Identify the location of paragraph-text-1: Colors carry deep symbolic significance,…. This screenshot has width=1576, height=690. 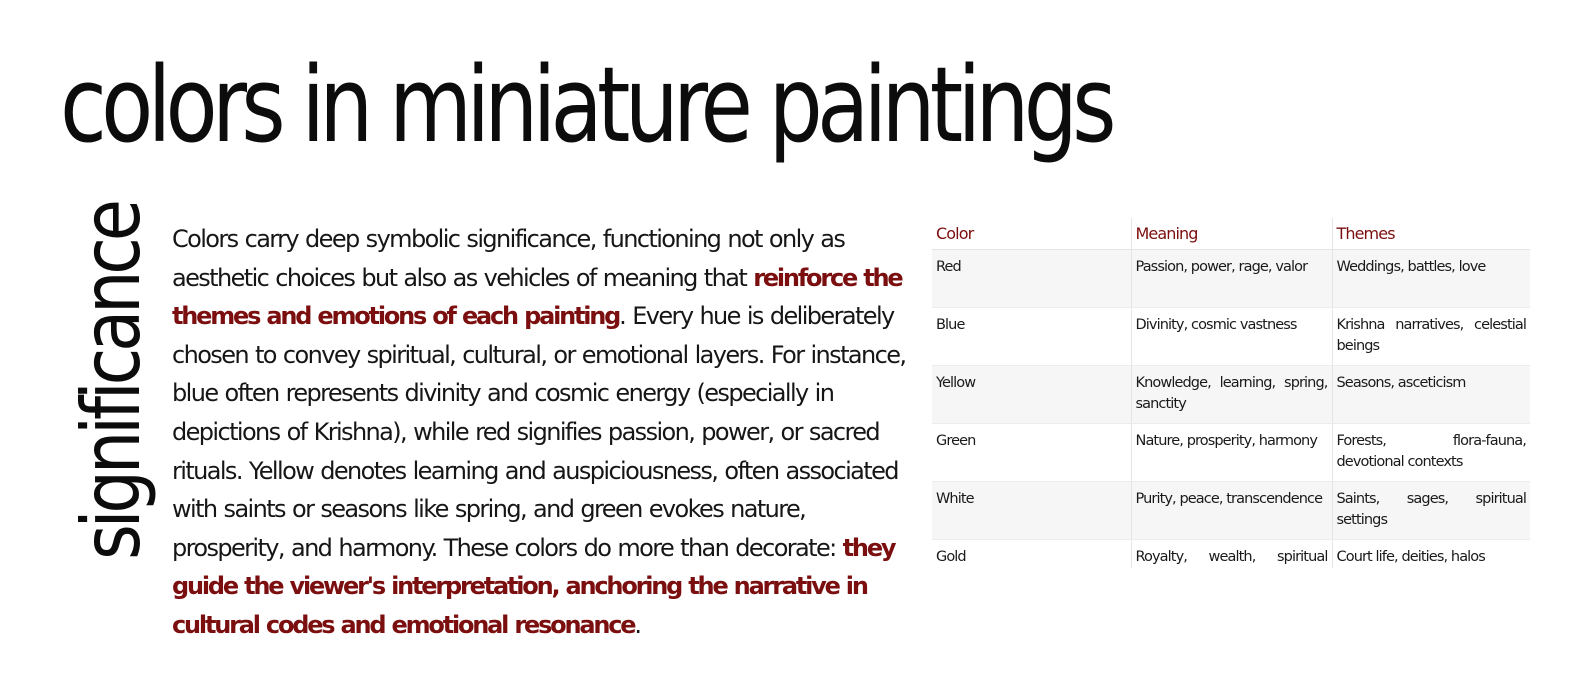
(509, 258).